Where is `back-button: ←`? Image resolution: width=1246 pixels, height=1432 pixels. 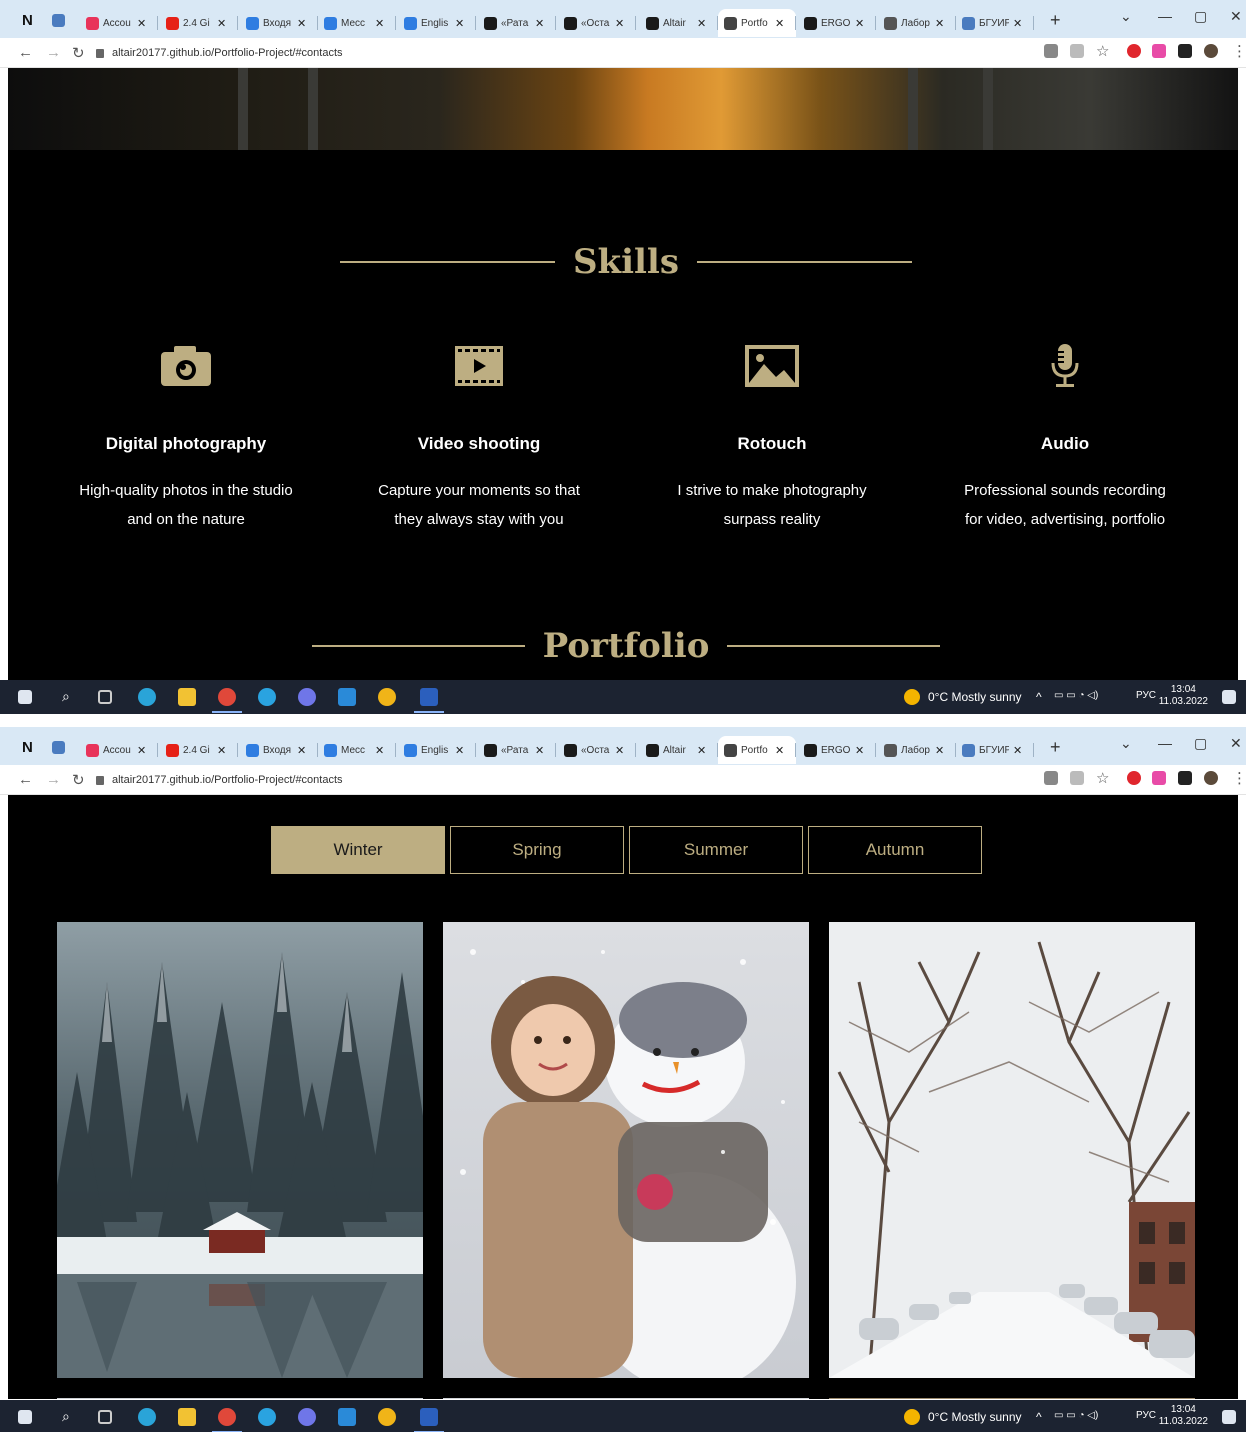 back-button: ← is located at coordinates (25, 52).